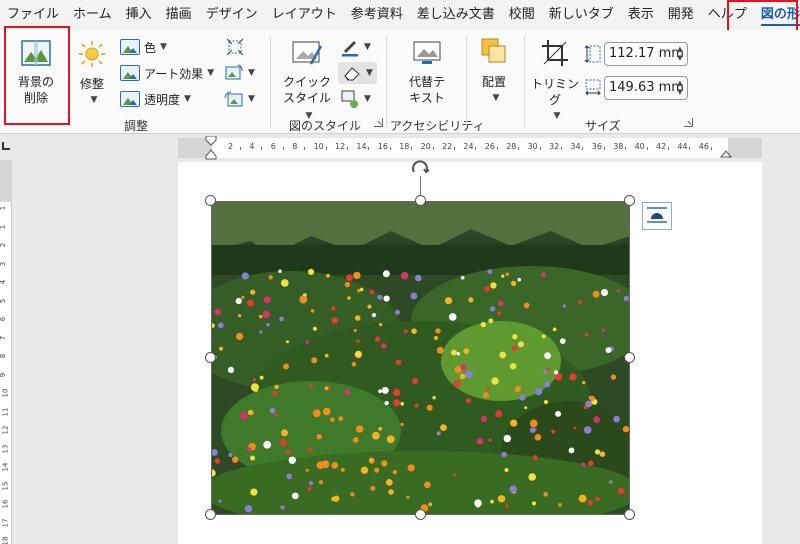  What do you see at coordinates (210, 200) in the screenshot?
I see `resize-handle-top-left` at bounding box center [210, 200].